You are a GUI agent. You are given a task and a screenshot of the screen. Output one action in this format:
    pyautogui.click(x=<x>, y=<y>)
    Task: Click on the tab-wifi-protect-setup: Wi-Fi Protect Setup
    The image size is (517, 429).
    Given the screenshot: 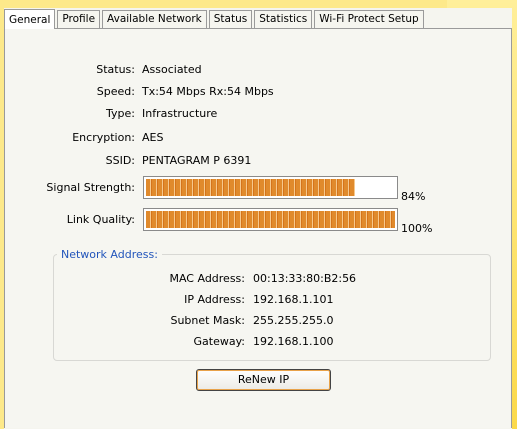 What is the action you would take?
    pyautogui.click(x=369, y=19)
    